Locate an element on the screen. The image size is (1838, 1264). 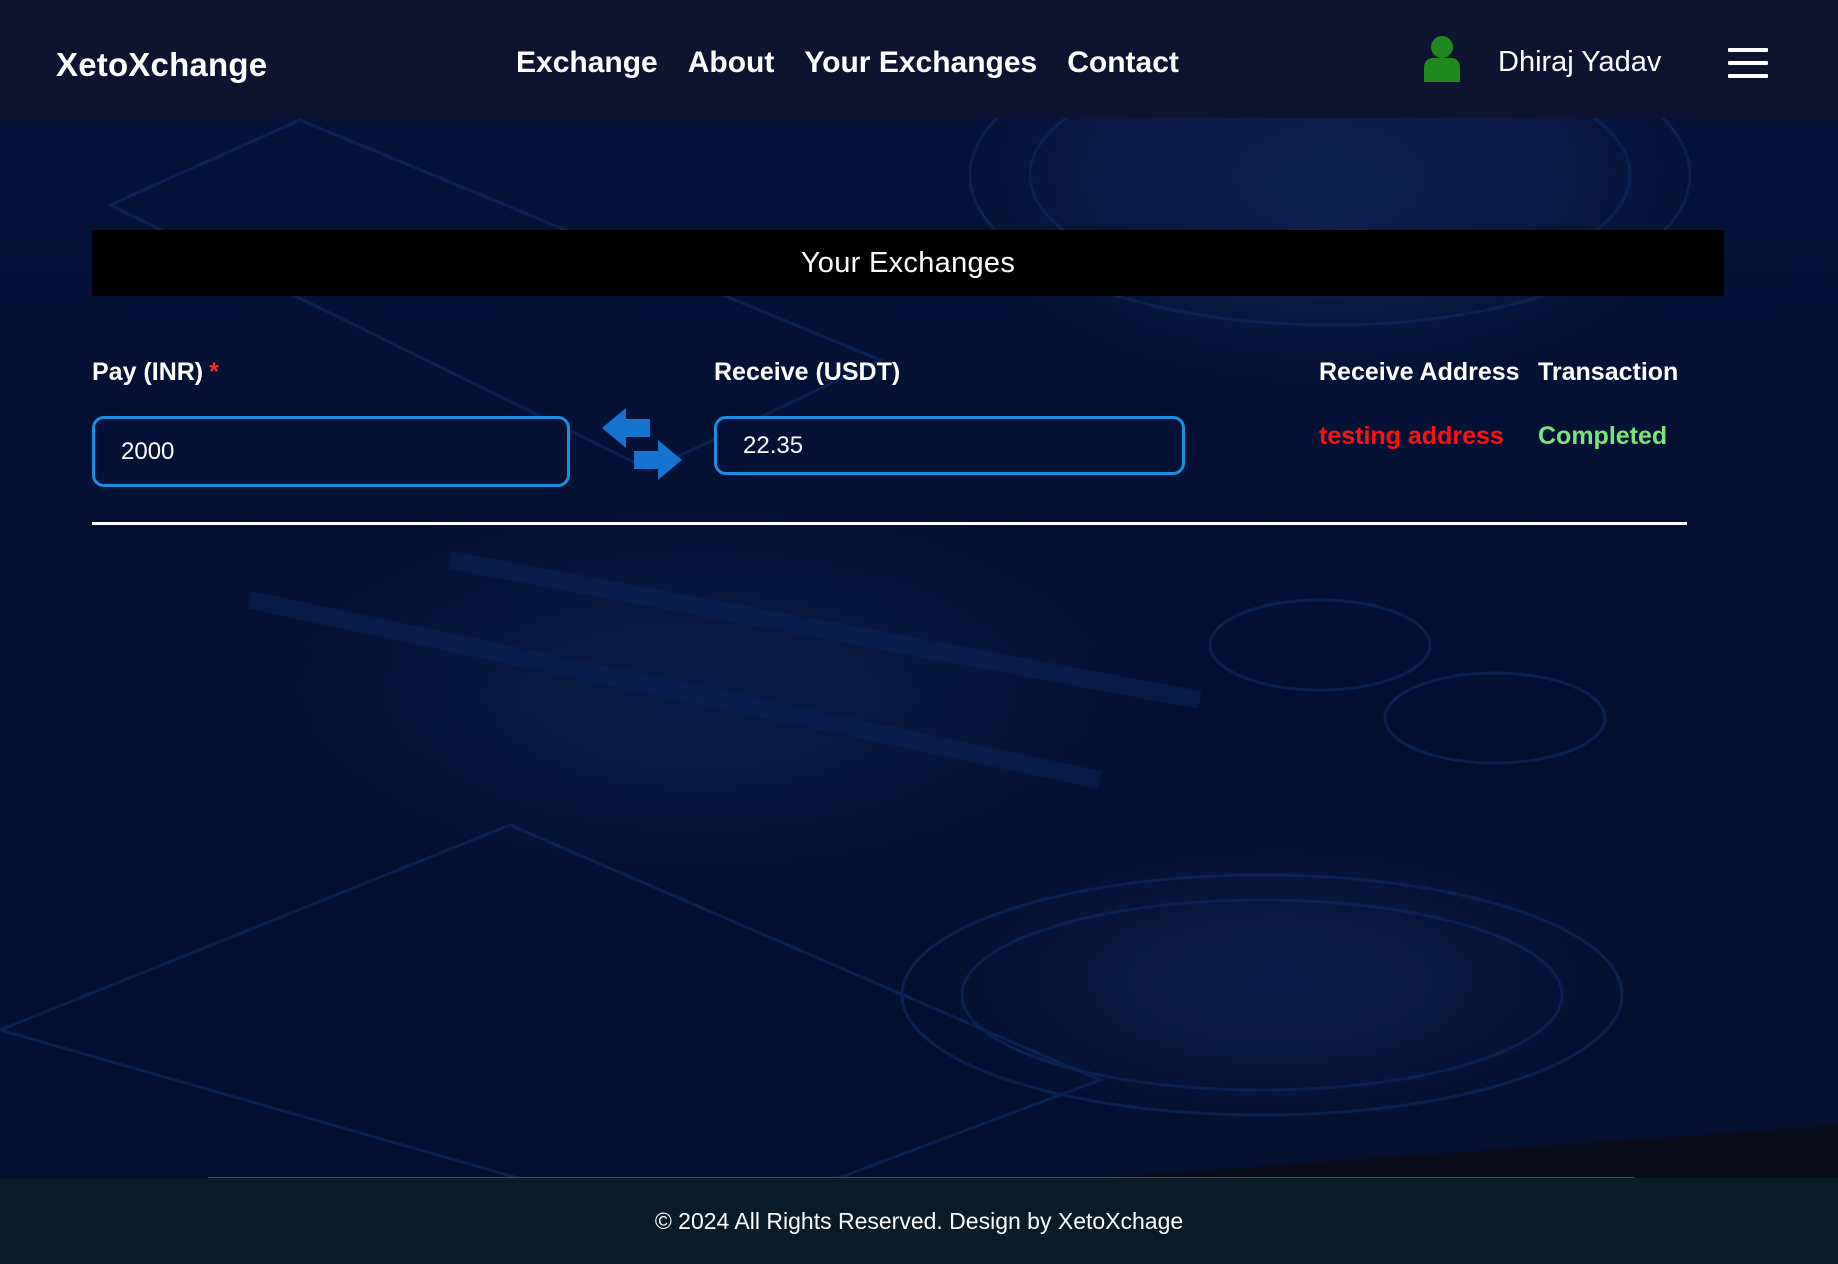
user-icon is located at coordinates (1442, 59).